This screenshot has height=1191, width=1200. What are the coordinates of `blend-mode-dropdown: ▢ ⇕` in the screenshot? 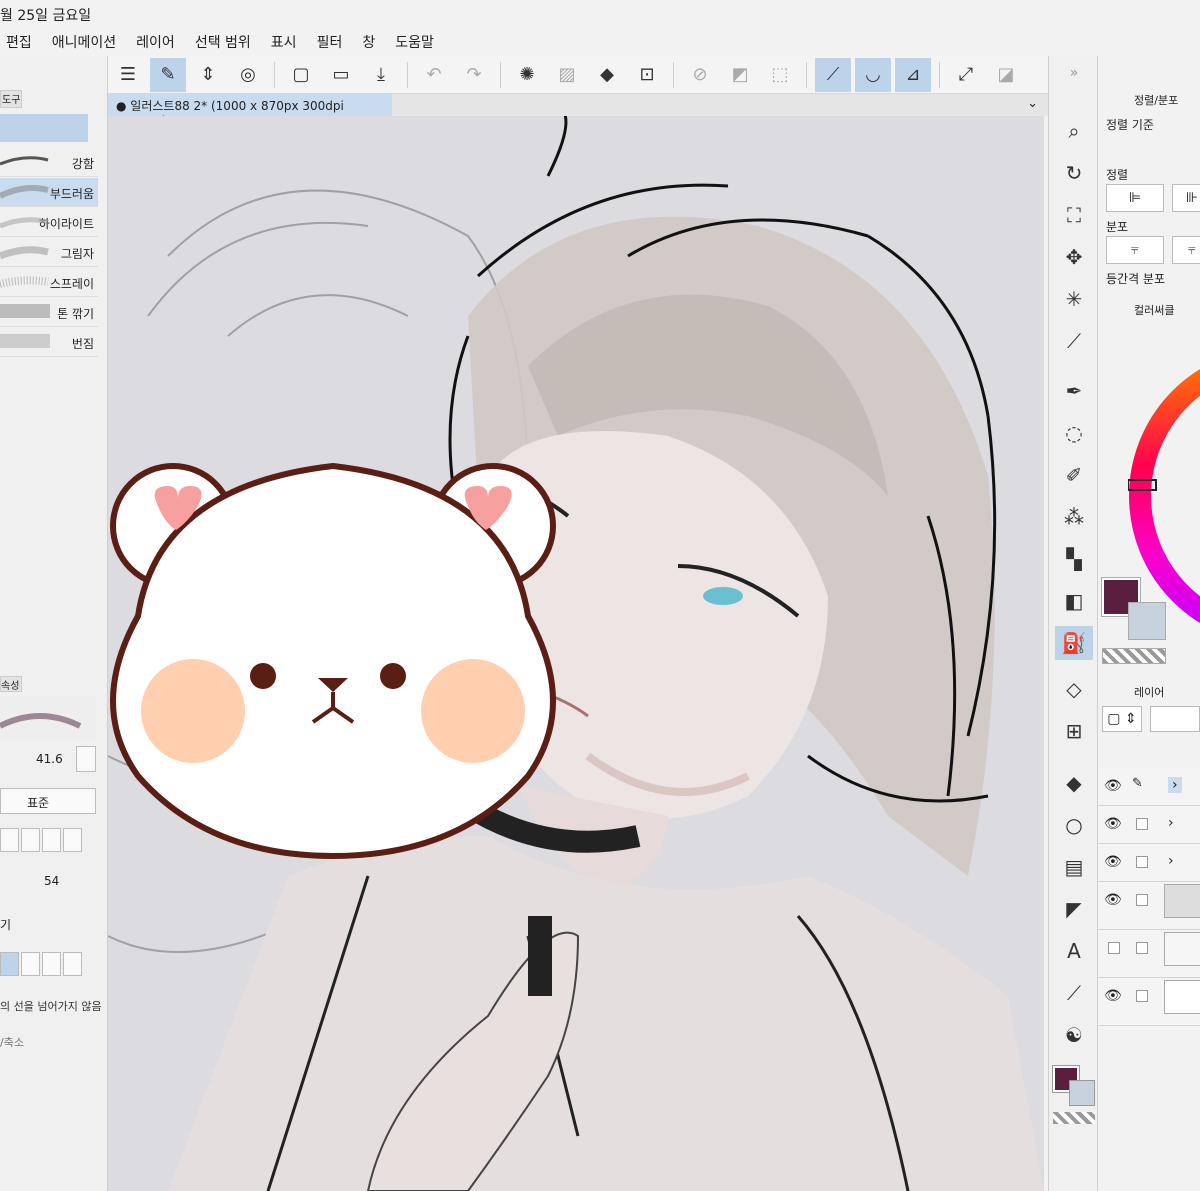 It's located at (1122, 719).